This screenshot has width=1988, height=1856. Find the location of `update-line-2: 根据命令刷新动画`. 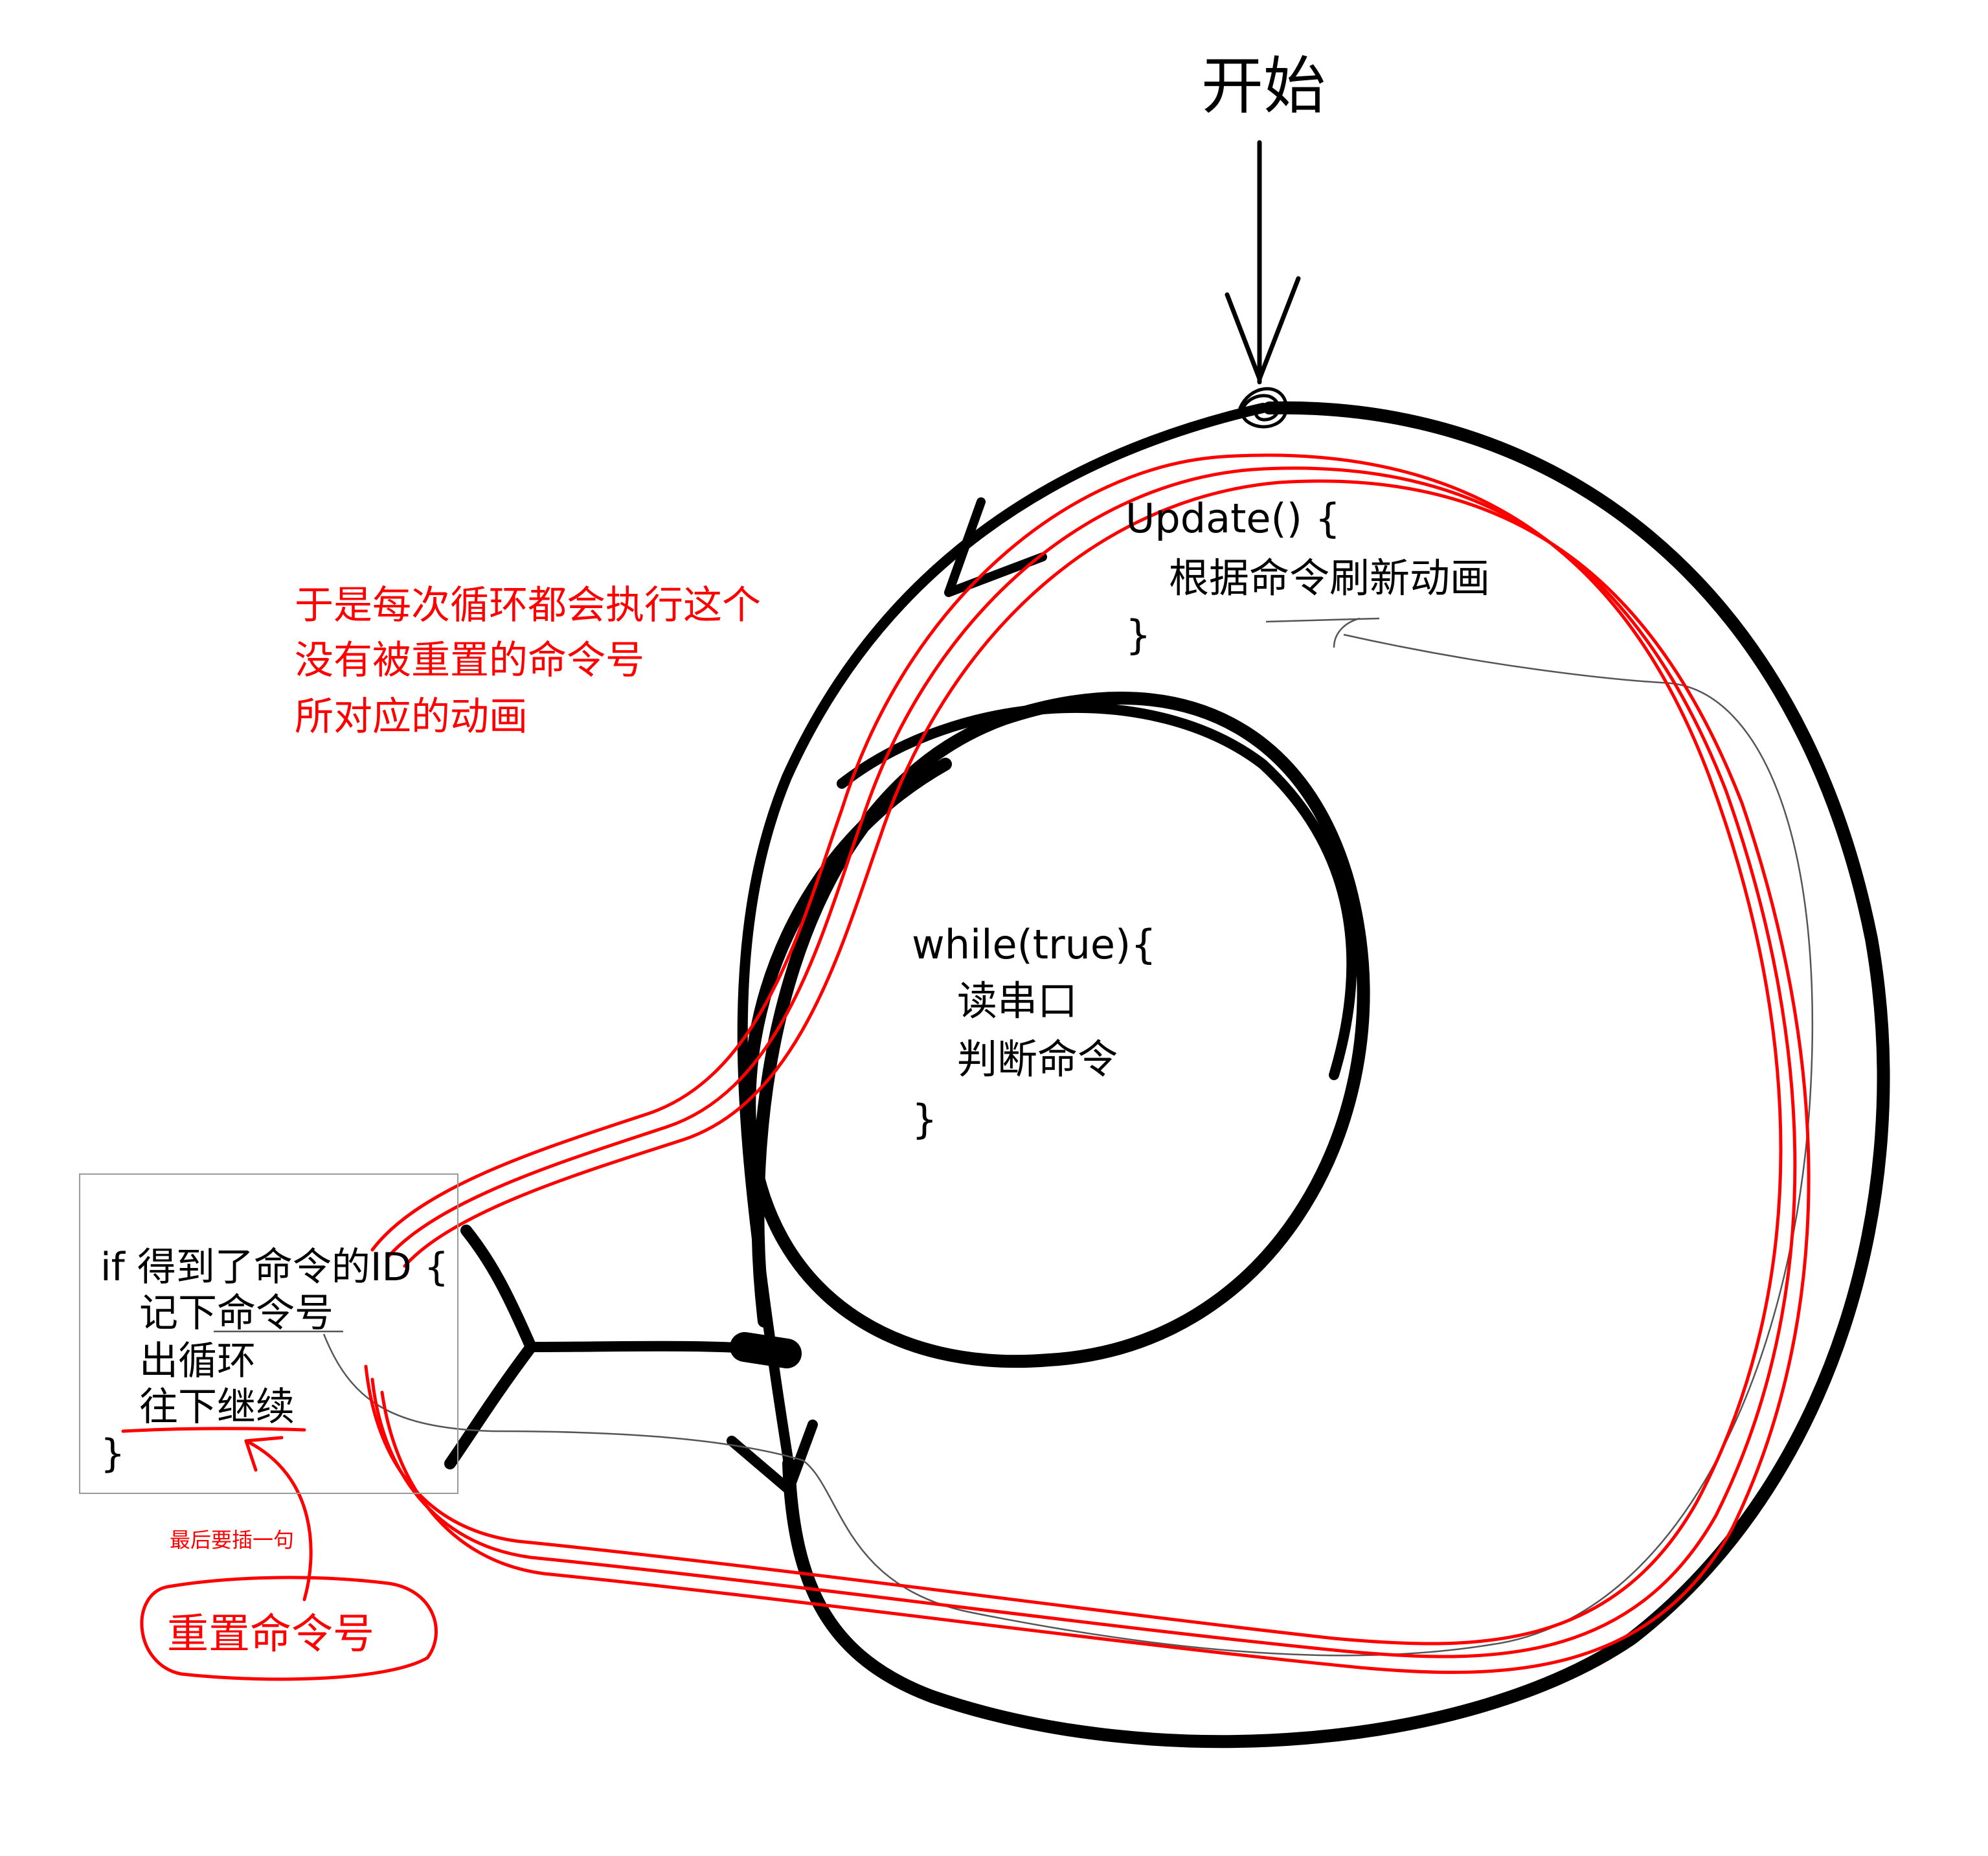

update-line-2: 根据命令刷新动画 is located at coordinates (1330, 578).